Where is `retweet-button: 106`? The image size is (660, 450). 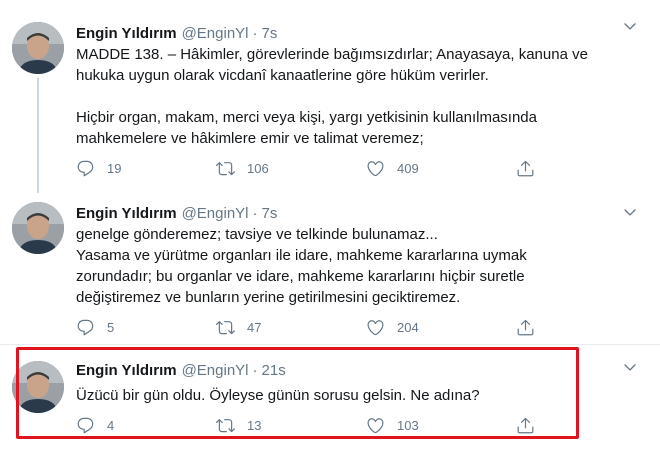
retweet-button: 106 is located at coordinates (242, 168).